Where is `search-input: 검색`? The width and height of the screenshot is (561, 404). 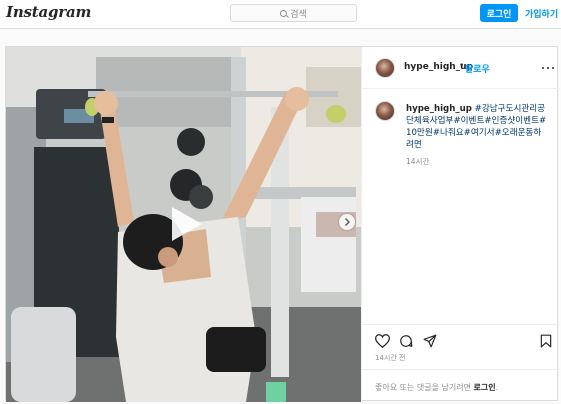 search-input: 검색 is located at coordinates (293, 13).